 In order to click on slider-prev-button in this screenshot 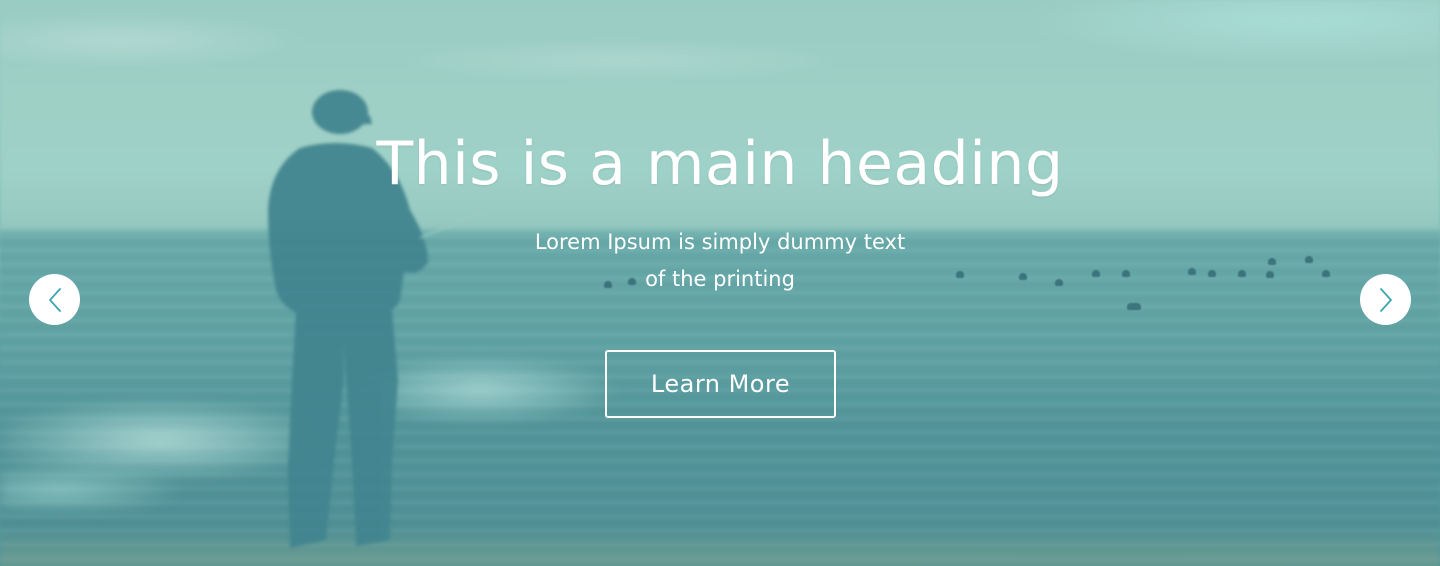, I will do `click(54, 299)`.